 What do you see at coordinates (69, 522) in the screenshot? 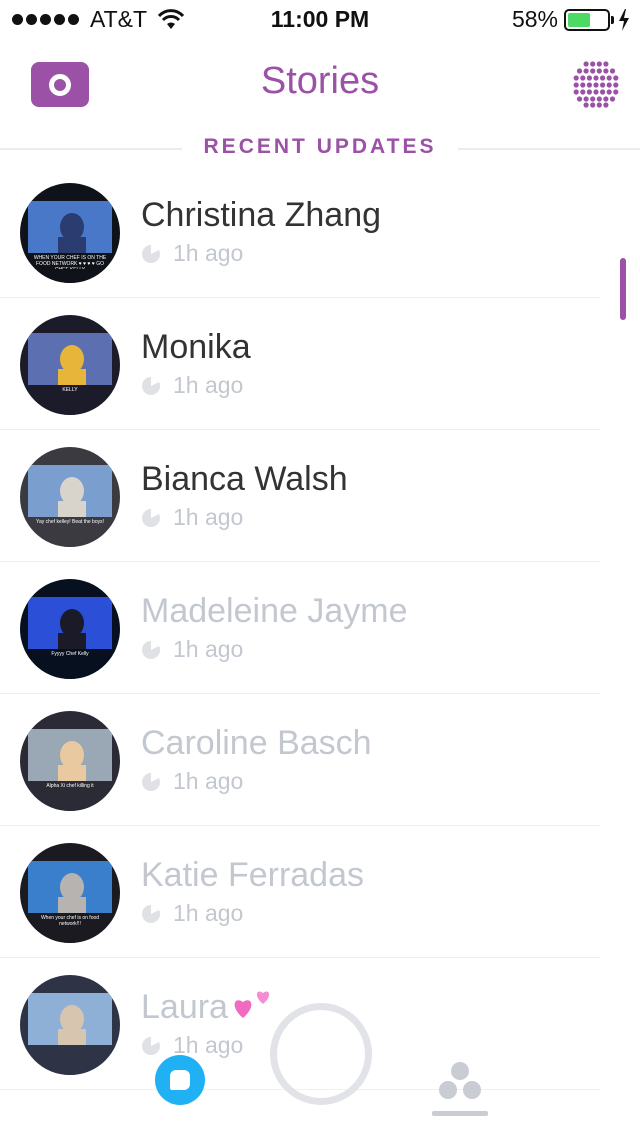
I see `avatar-caption: Yay chef kelley! Beat the boys!` at bounding box center [69, 522].